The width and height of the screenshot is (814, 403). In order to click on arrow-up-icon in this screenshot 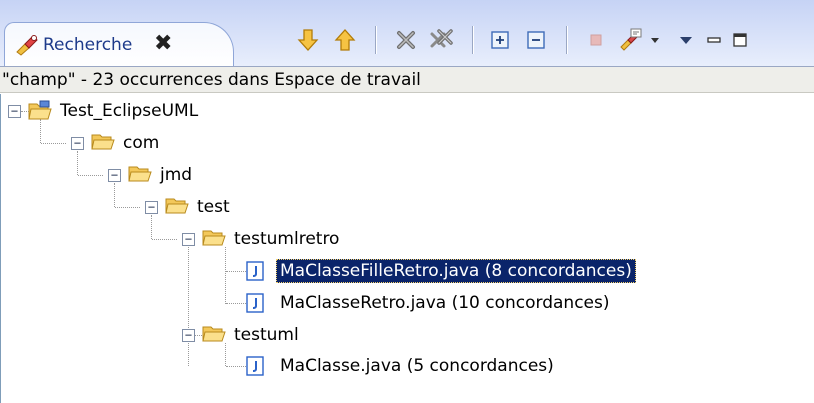, I will do `click(345, 40)`.